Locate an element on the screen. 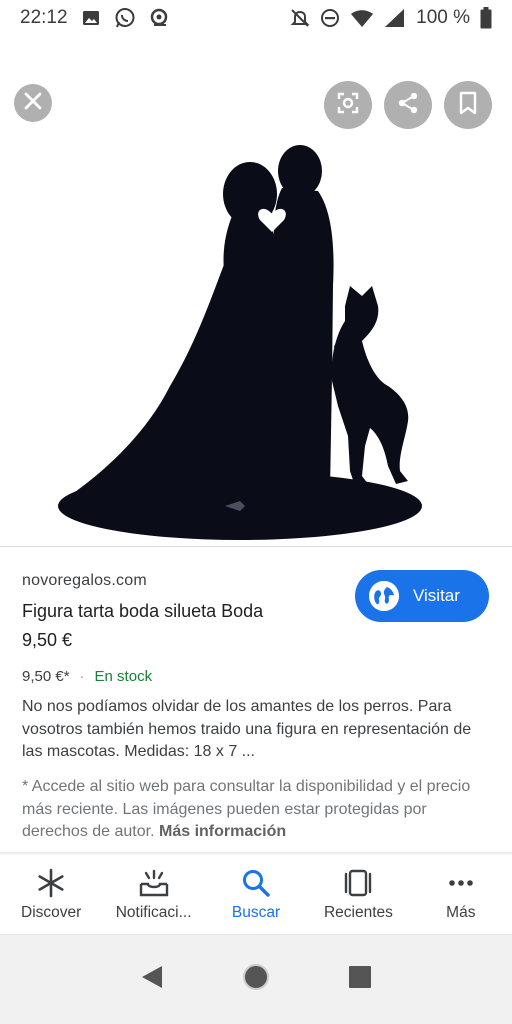  overview-button is located at coordinates (360, 980).